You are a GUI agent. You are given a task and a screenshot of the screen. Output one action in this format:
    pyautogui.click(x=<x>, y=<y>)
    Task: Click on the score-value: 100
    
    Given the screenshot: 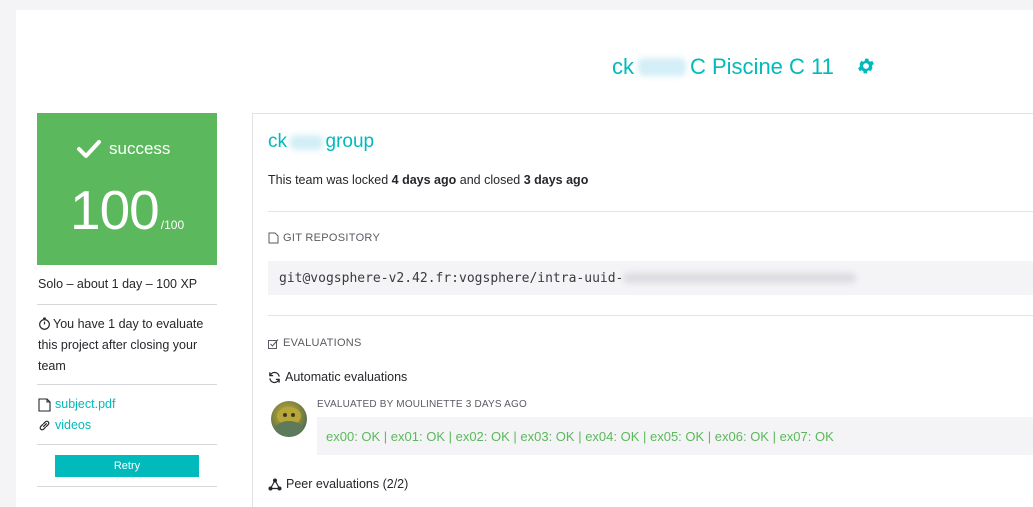 What is the action you would take?
    pyautogui.click(x=115, y=210)
    